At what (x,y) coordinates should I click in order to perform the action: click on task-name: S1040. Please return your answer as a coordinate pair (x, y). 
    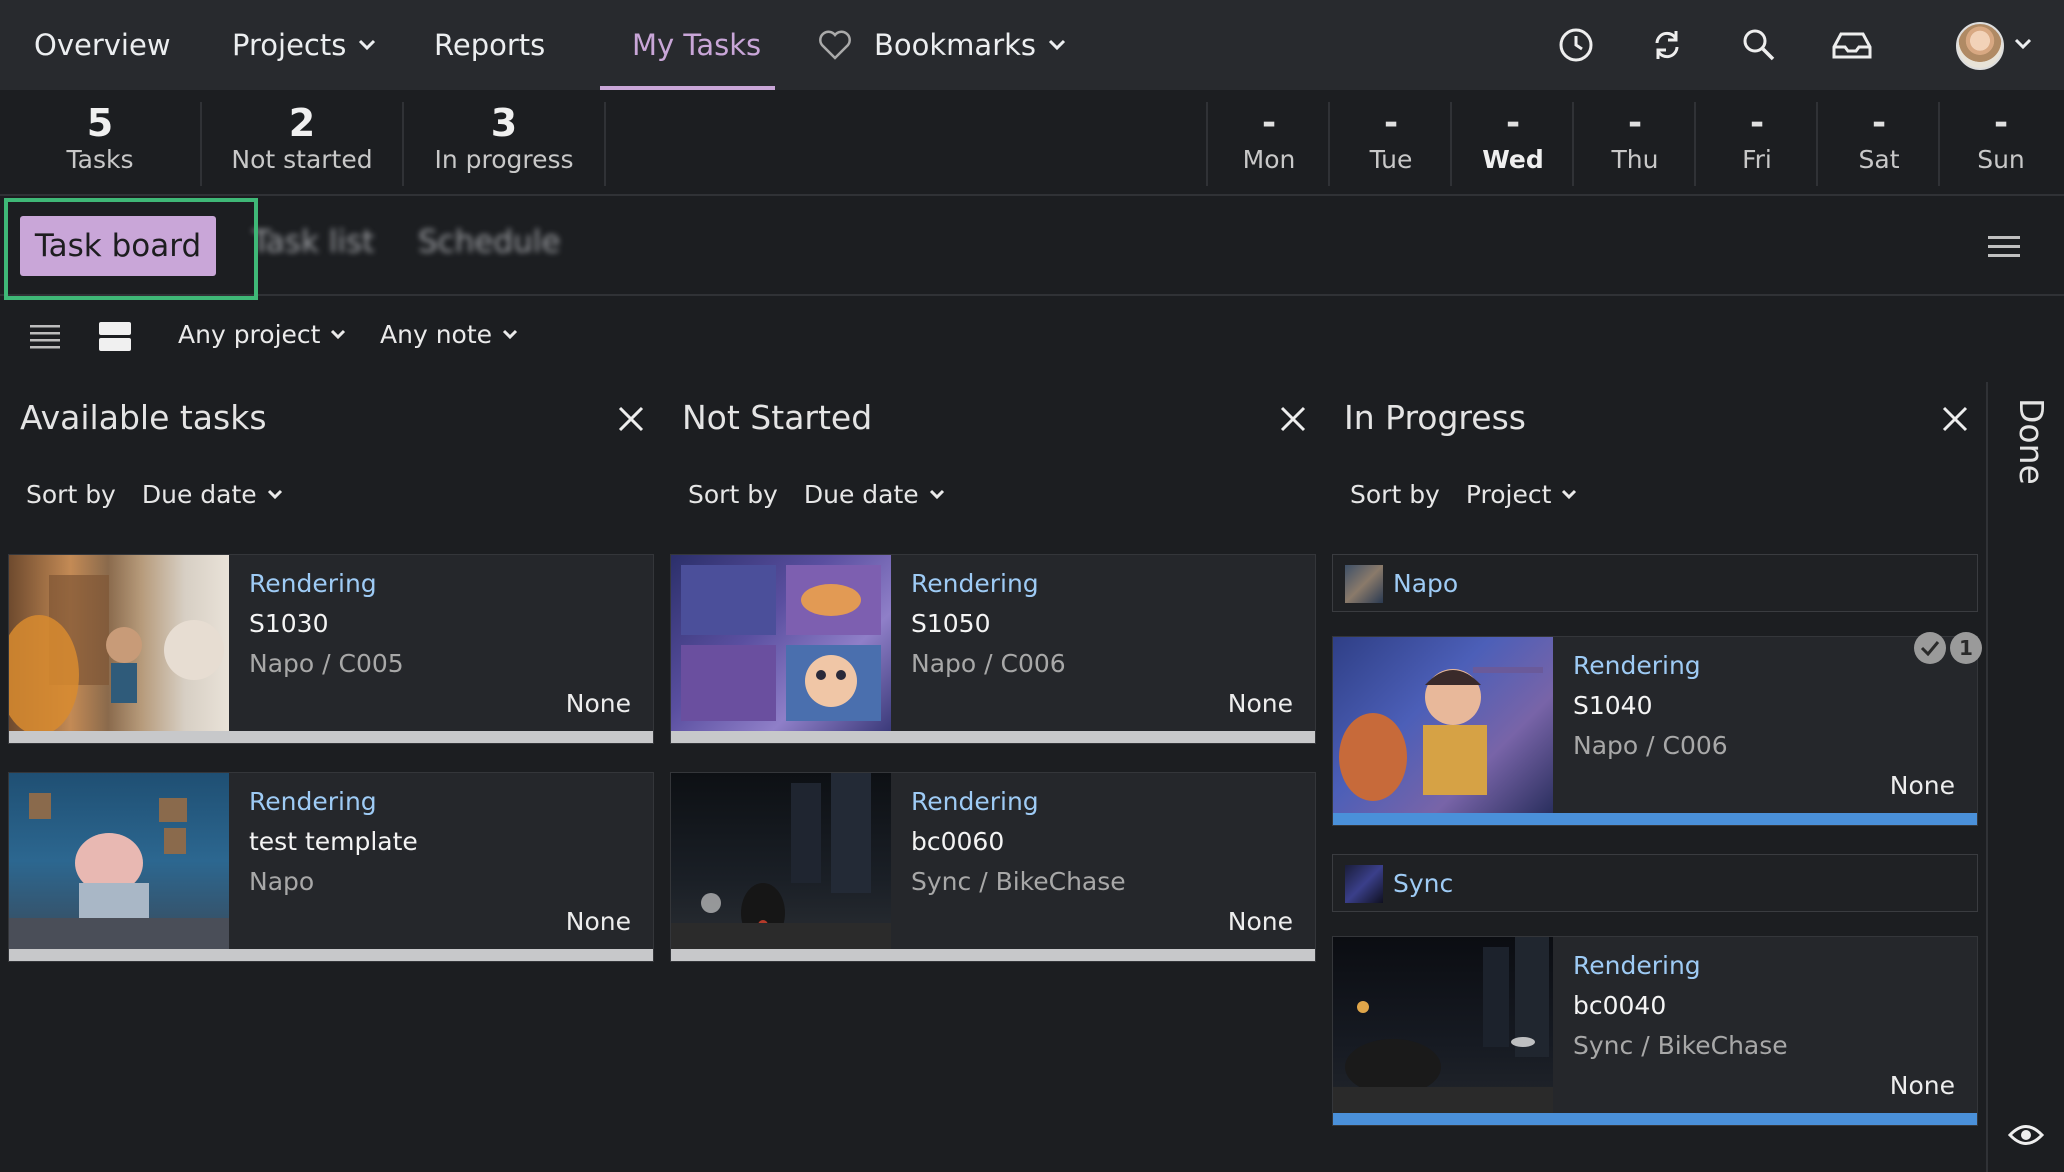
    Looking at the image, I should click on (1613, 705).